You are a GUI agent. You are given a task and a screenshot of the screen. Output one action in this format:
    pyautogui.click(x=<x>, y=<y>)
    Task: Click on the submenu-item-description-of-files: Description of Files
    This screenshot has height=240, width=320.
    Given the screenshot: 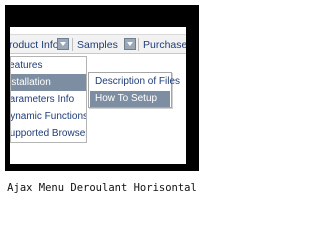 What is the action you would take?
    pyautogui.click(x=135, y=82)
    